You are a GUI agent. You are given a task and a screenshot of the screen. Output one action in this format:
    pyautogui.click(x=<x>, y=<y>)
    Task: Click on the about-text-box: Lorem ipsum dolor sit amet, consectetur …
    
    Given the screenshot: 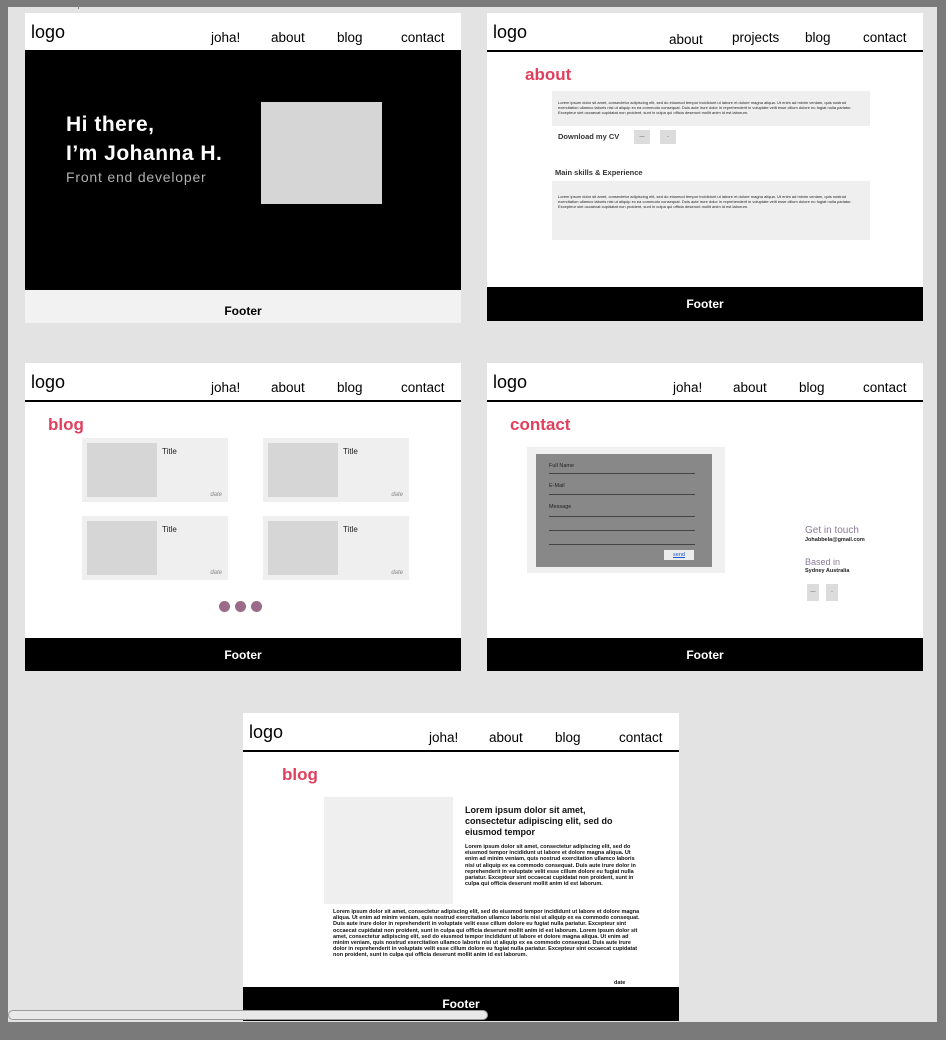 What is the action you would take?
    pyautogui.click(x=711, y=108)
    